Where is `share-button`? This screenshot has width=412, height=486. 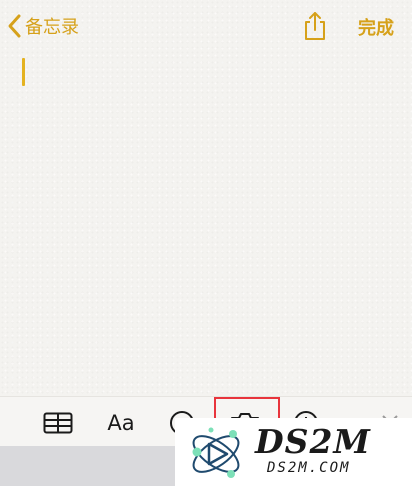
share-button is located at coordinates (315, 26).